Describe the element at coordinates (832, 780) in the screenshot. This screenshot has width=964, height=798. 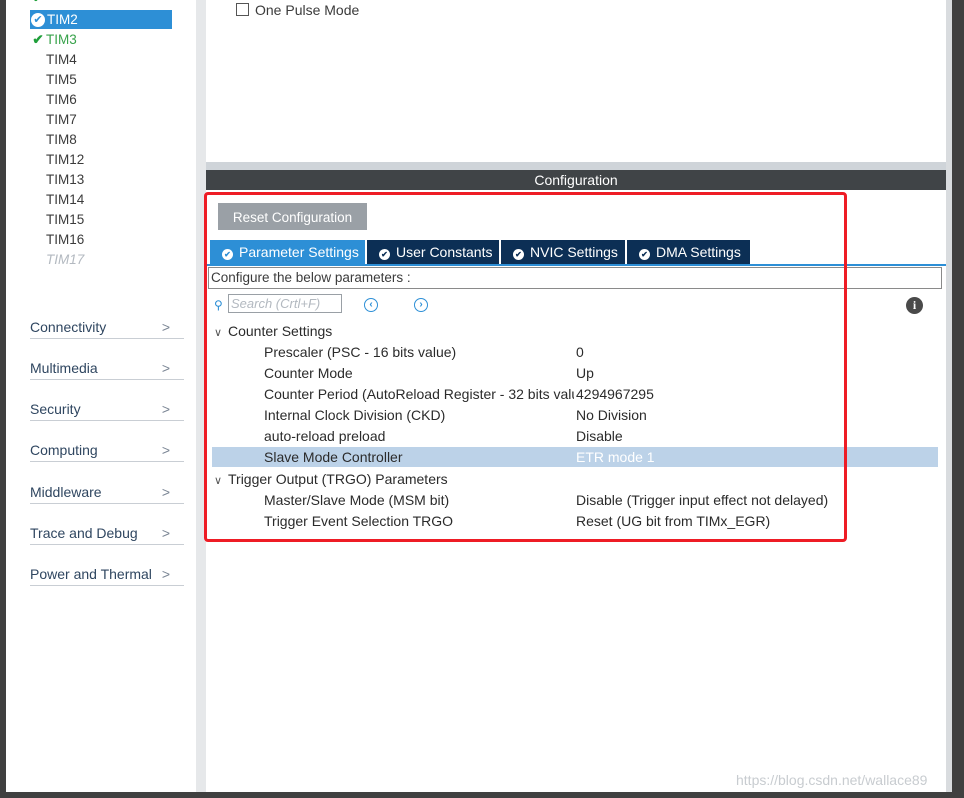
I see `watermark: https://blog.csdn.net/wallace89` at that location.